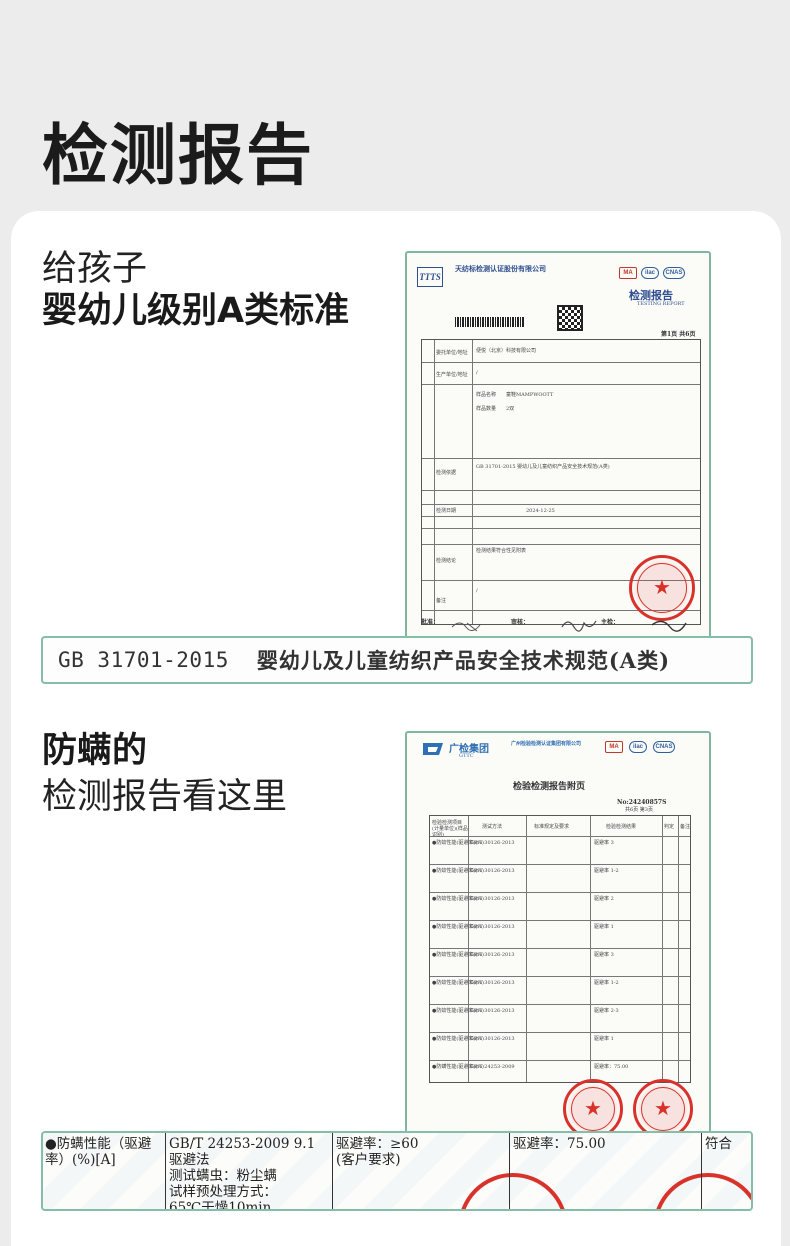 This screenshot has width=790, height=1246. What do you see at coordinates (661, 304) in the screenshot?
I see `report1-doc-subtitle: TESTING REPORT` at bounding box center [661, 304].